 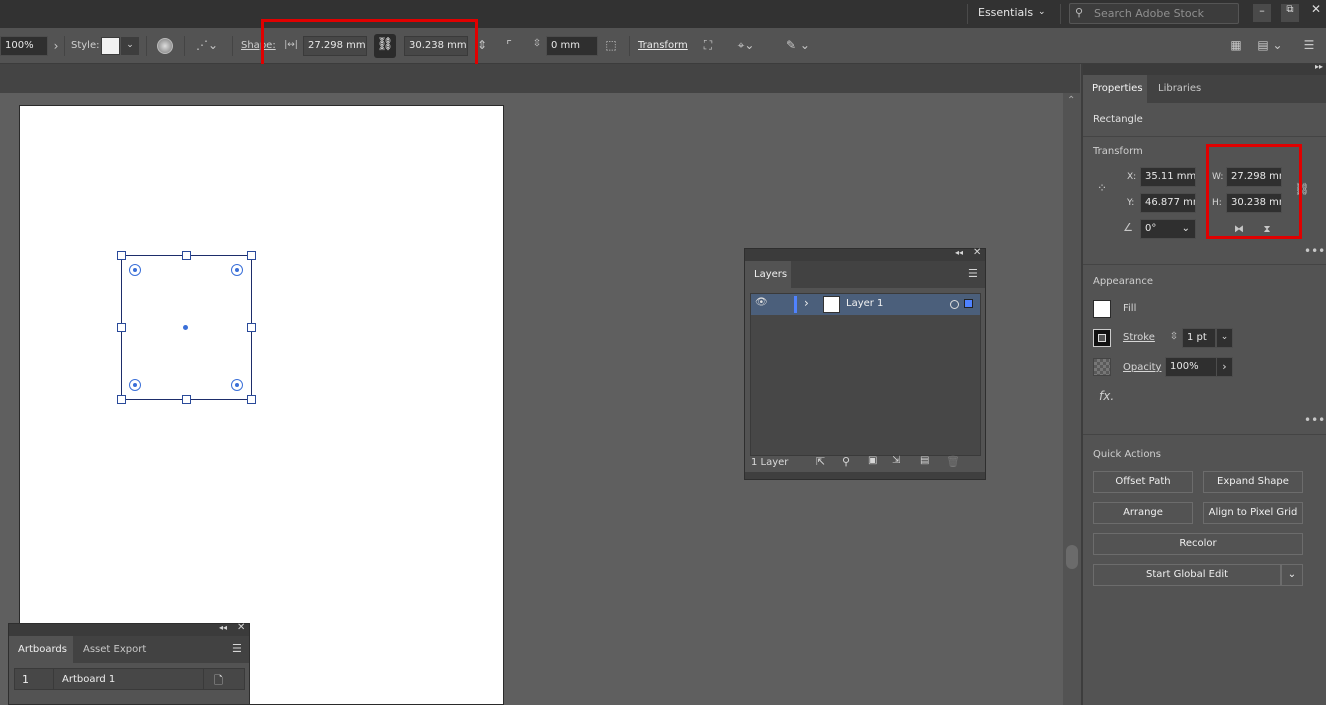 What do you see at coordinates (768, 274) in the screenshot?
I see `layers-tab: Layers` at bounding box center [768, 274].